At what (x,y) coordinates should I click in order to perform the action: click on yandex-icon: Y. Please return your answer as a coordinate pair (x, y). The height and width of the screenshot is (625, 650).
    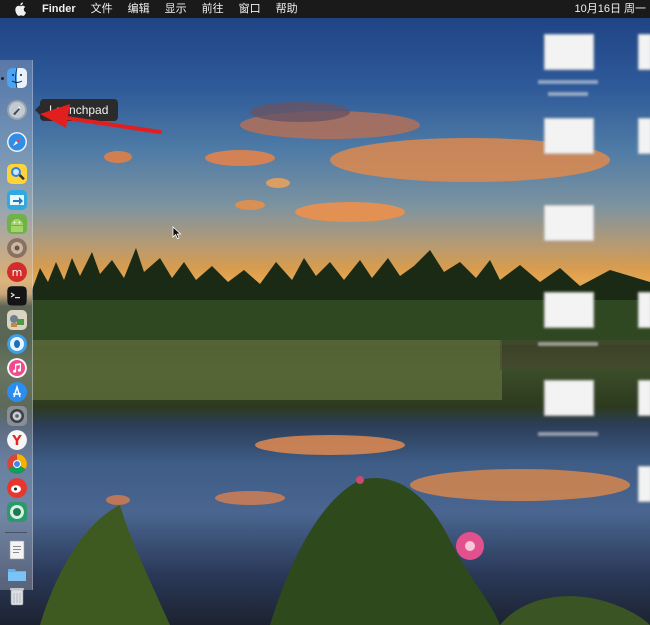
    Looking at the image, I should click on (17, 440).